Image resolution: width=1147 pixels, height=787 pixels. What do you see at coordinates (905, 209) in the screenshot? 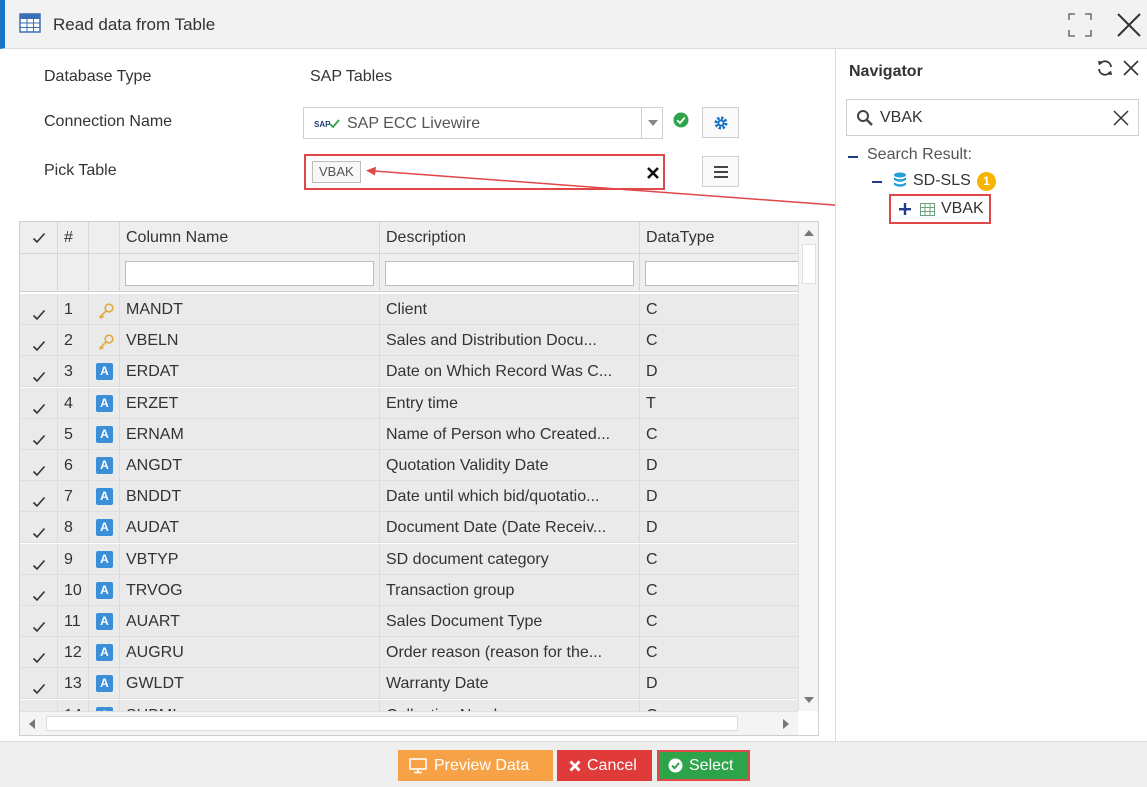
I see `expand-plus-icon` at bounding box center [905, 209].